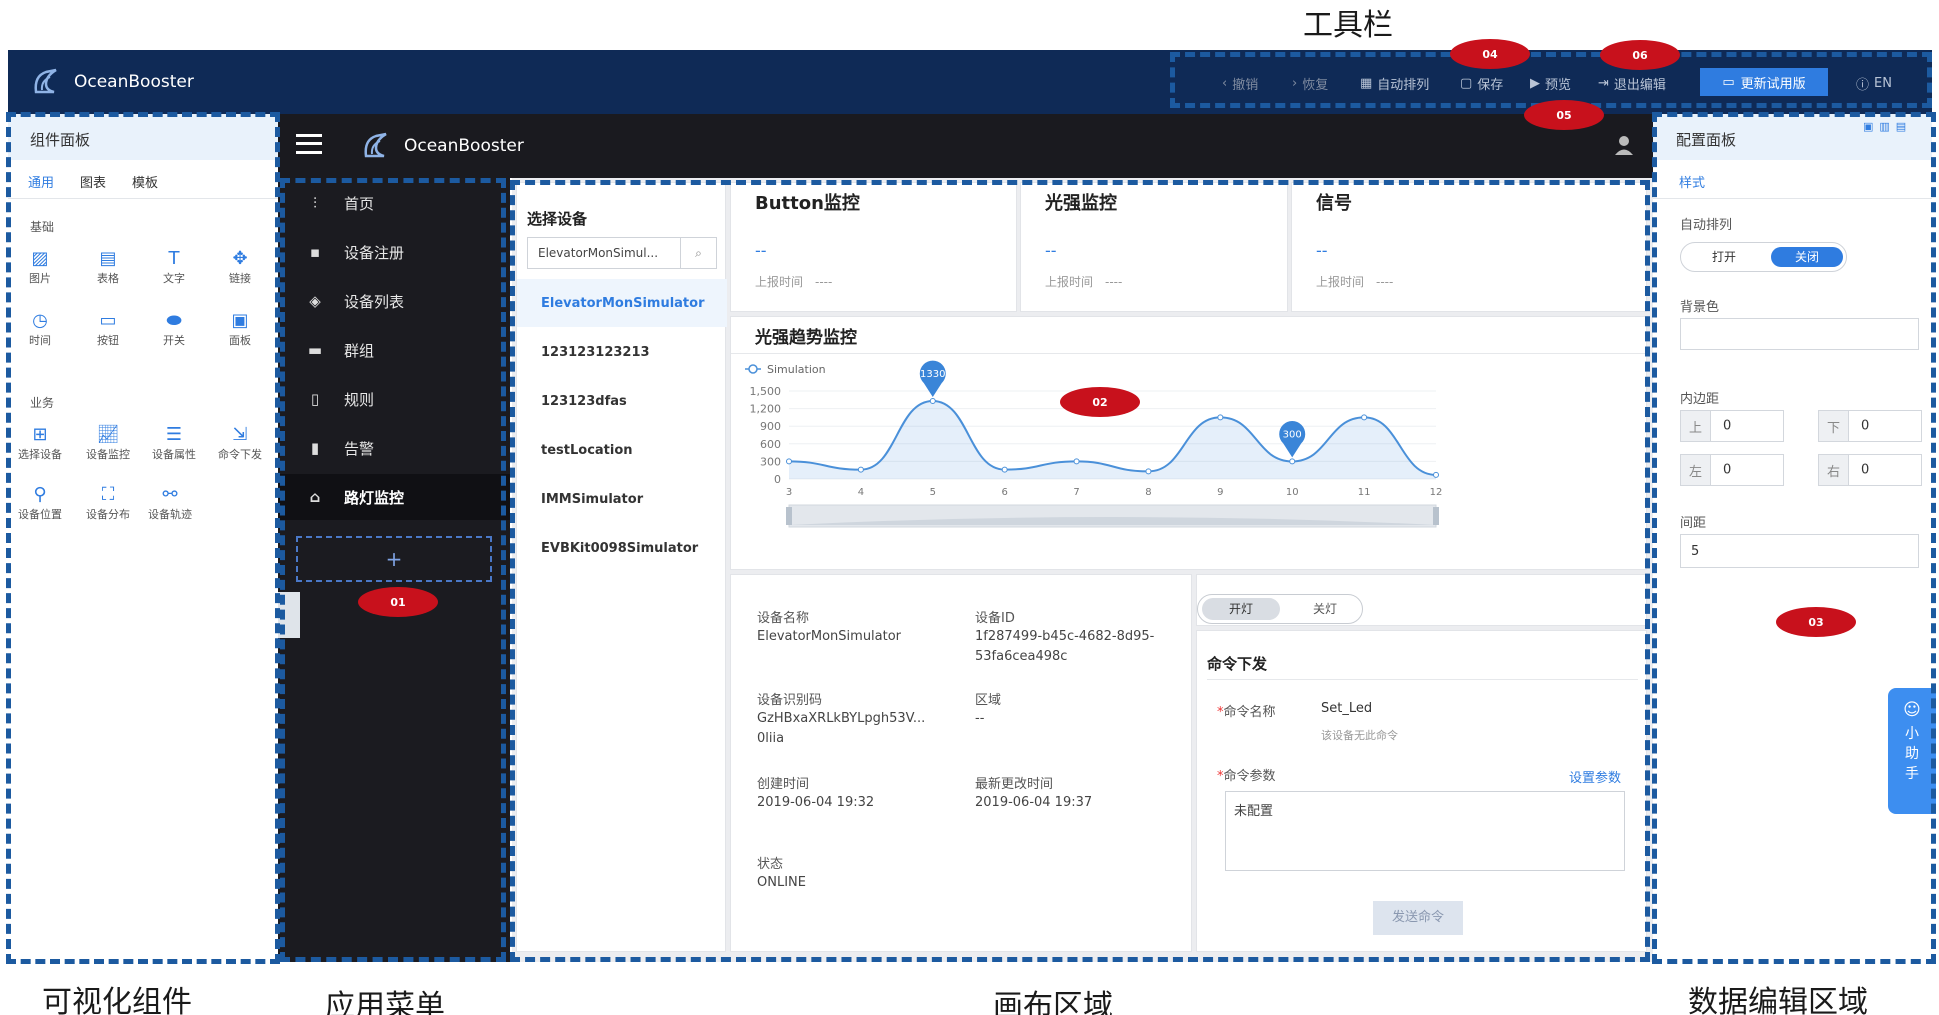 Image resolution: width=1939 pixels, height=1015 pixels. Describe the element at coordinates (93, 181) in the screenshot. I see `tab-charts: 图表` at that location.